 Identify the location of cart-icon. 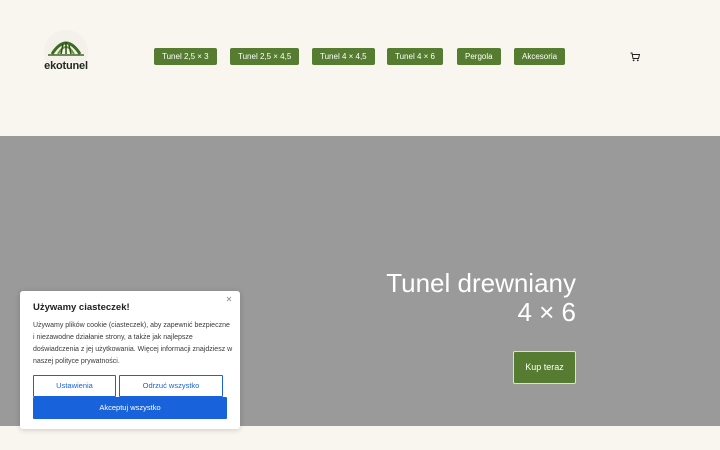
(635, 57).